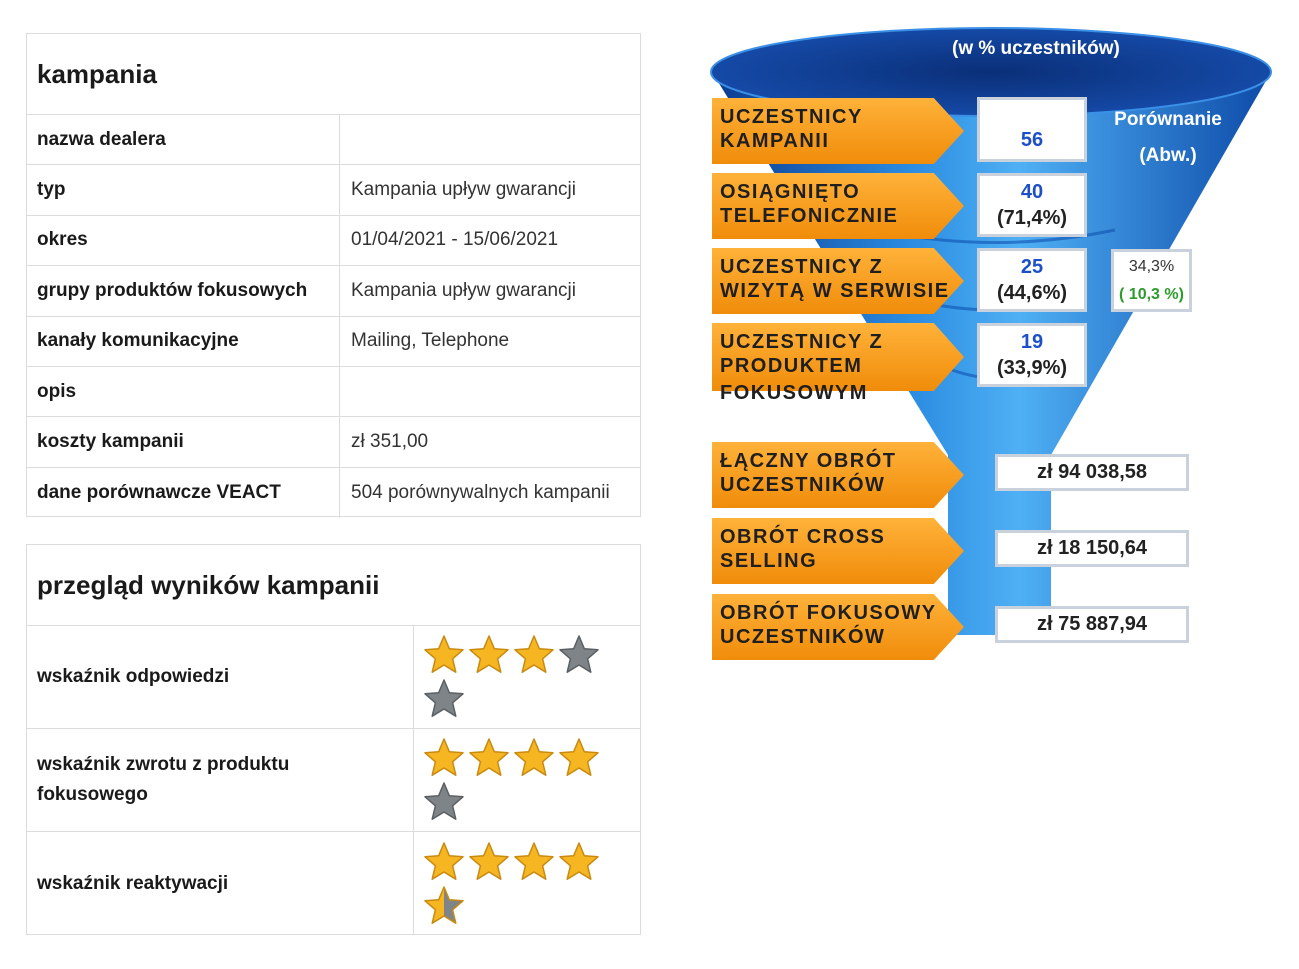 This screenshot has width=1299, height=969. I want to click on row-label: nazwa dealera, so click(183, 140).